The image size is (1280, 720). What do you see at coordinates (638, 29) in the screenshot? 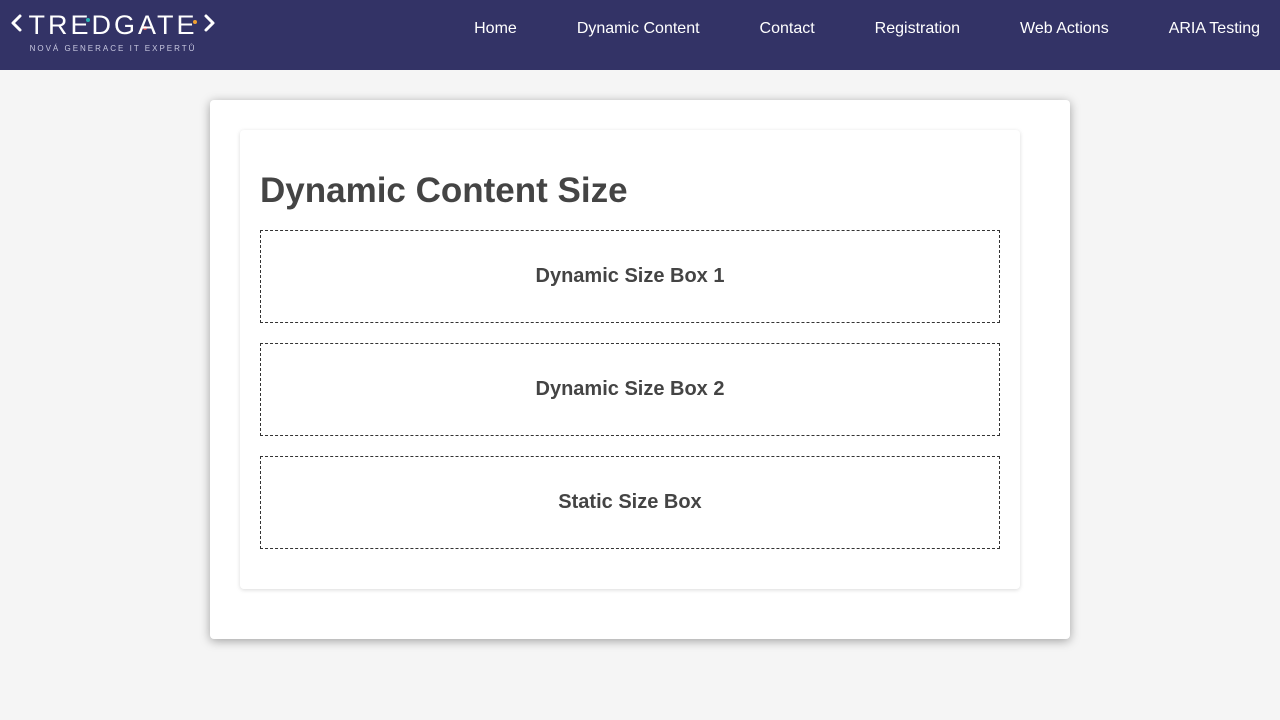
I see `nav-dynamic-content: Dynamic Content` at bounding box center [638, 29].